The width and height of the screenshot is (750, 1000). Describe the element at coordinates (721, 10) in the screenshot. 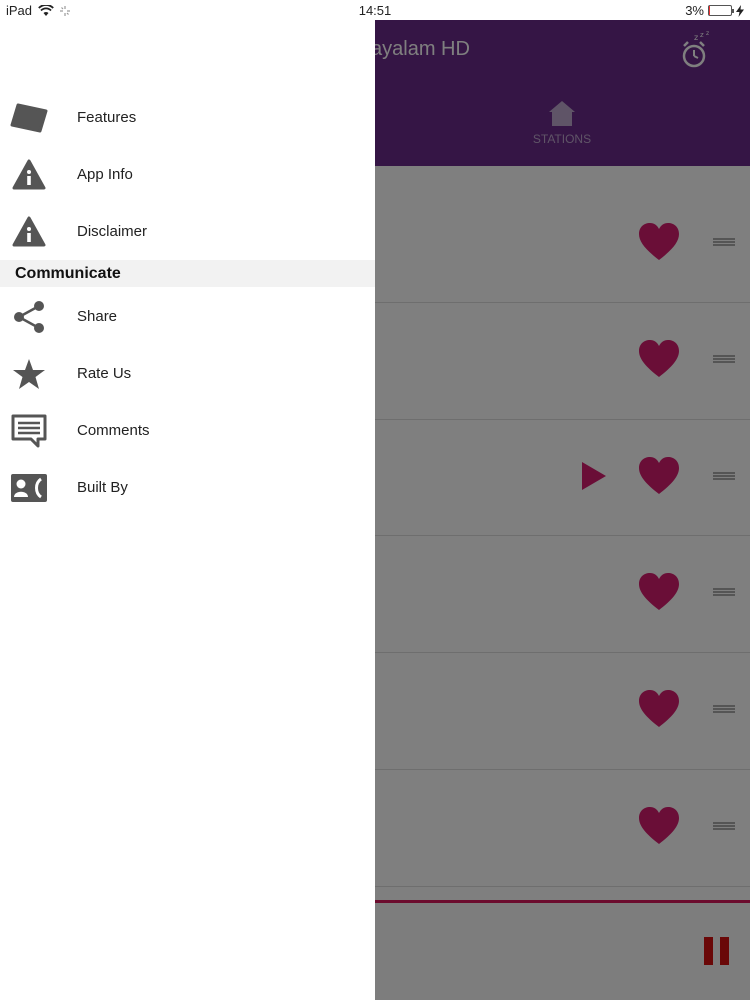

I see `battery-icon` at that location.